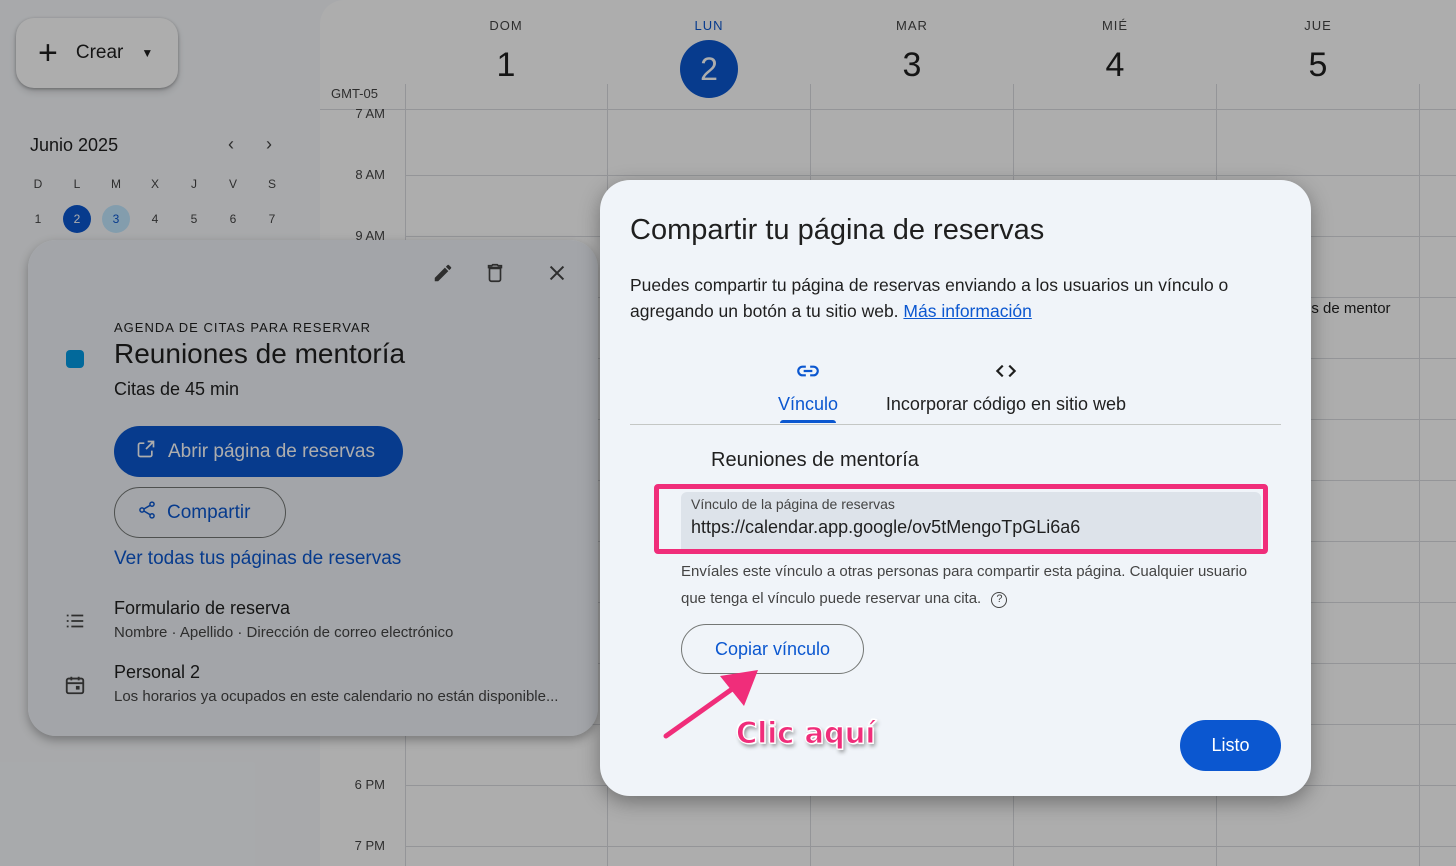 The height and width of the screenshot is (866, 1456). What do you see at coordinates (1006, 404) in the screenshot?
I see `tab-embed-code-label: Incorporar código en sitio web` at bounding box center [1006, 404].